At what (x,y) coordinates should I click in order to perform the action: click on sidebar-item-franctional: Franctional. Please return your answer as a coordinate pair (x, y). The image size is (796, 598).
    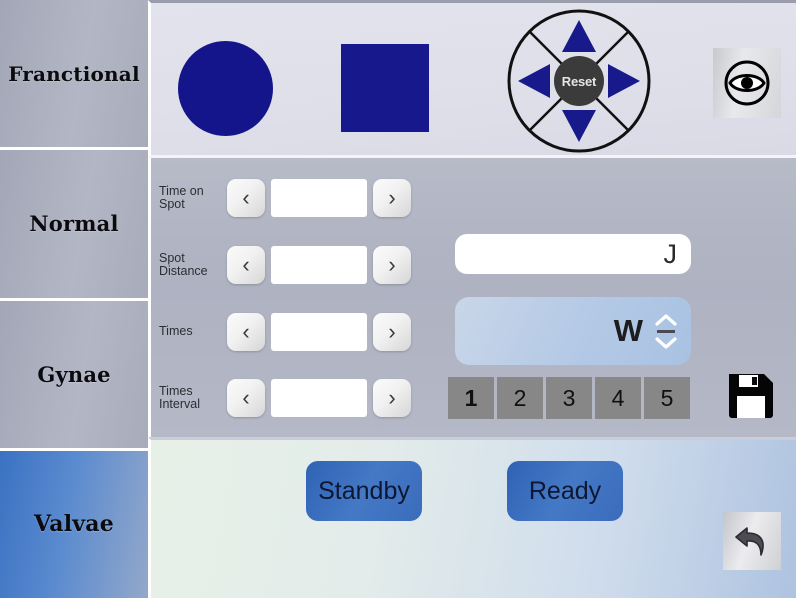
    Looking at the image, I should click on (74, 75).